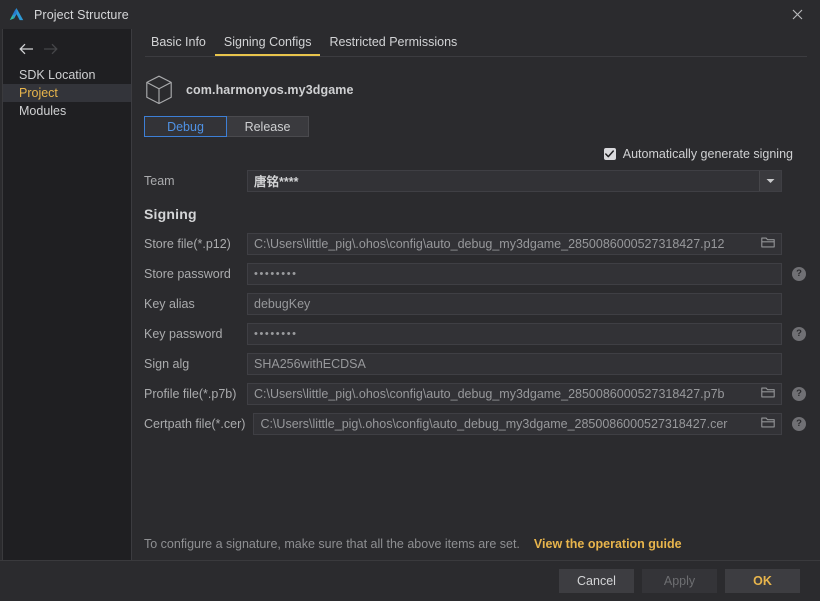 The image size is (820, 601). I want to click on store-password-control: •••••••• ?, so click(533, 273).